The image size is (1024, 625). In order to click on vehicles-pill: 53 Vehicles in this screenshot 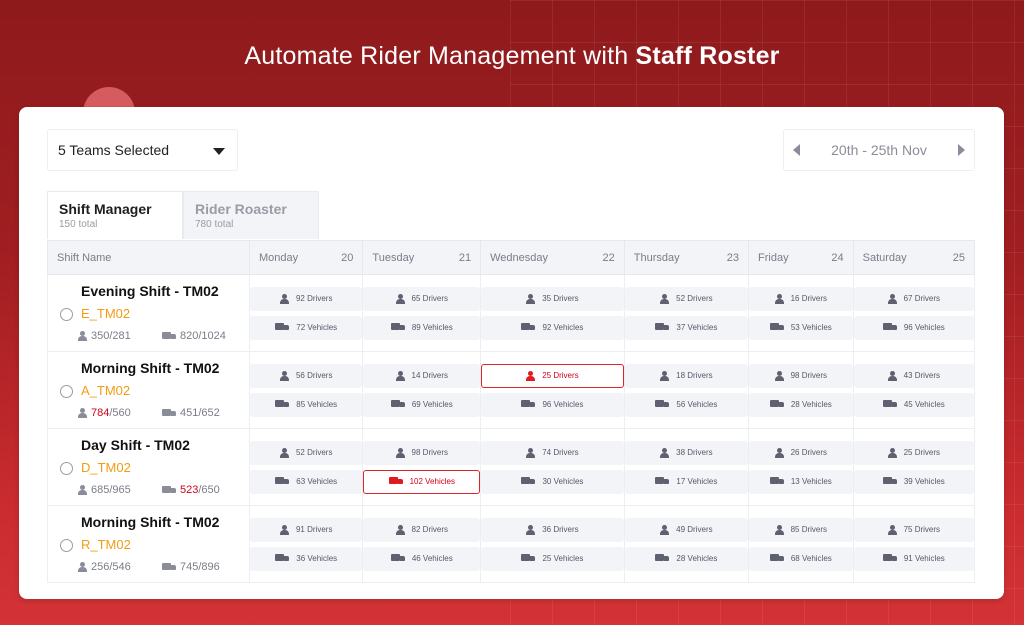, I will do `click(801, 327)`.